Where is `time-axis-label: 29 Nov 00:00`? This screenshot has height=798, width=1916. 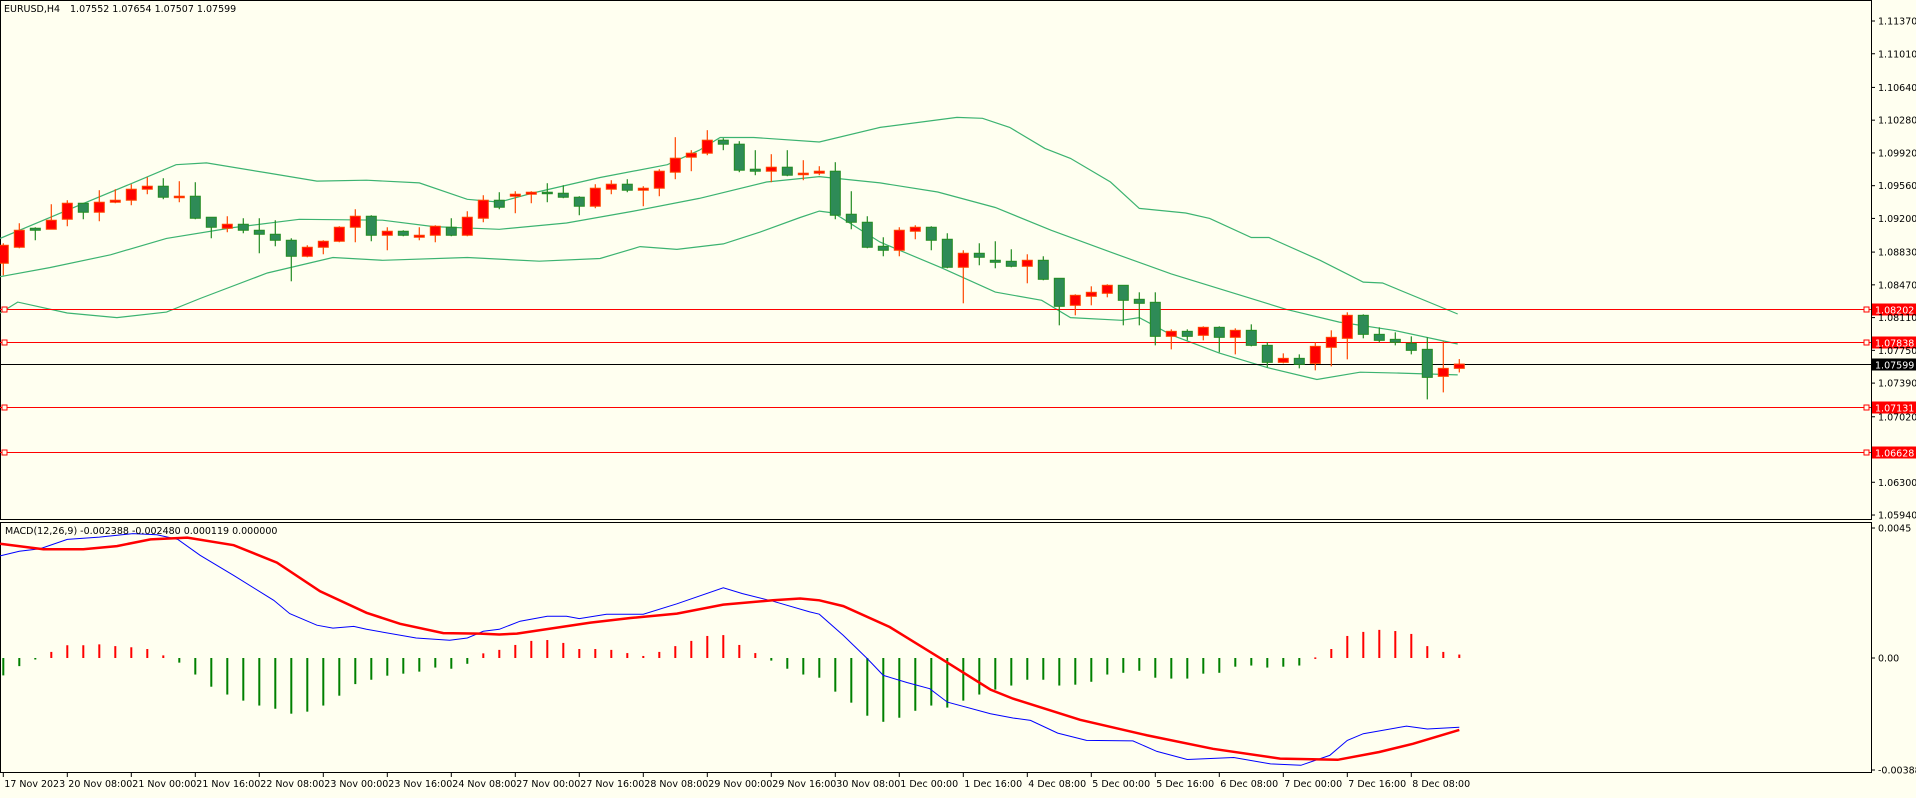 time-axis-label: 29 Nov 00:00 is located at coordinates (740, 784).